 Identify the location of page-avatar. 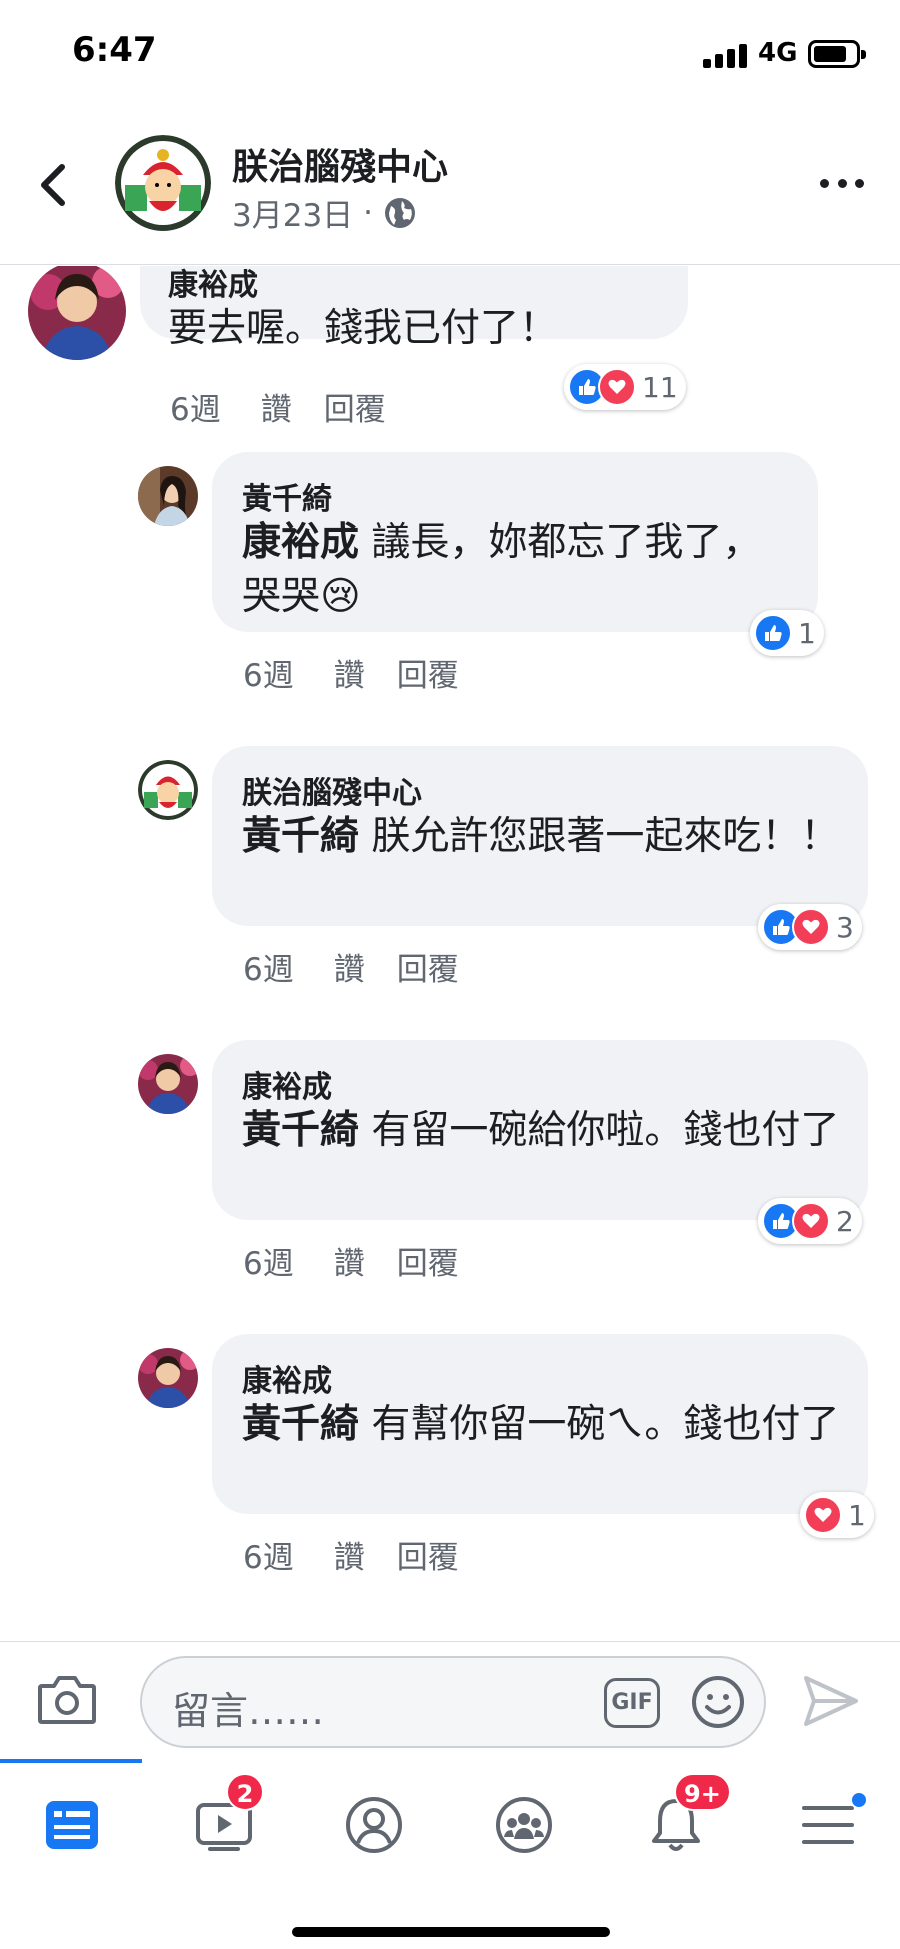
(163, 183).